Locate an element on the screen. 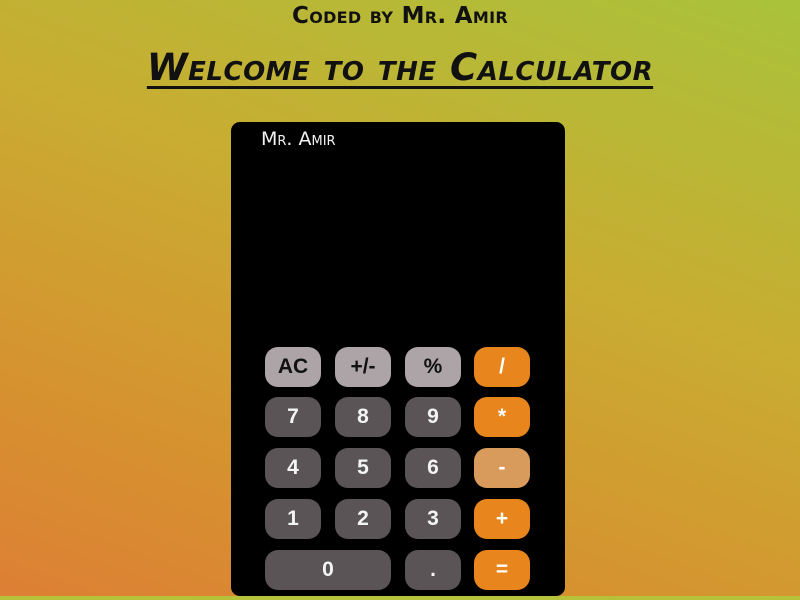 This screenshot has height=600, width=800. decimal-button: . is located at coordinates (433, 570).